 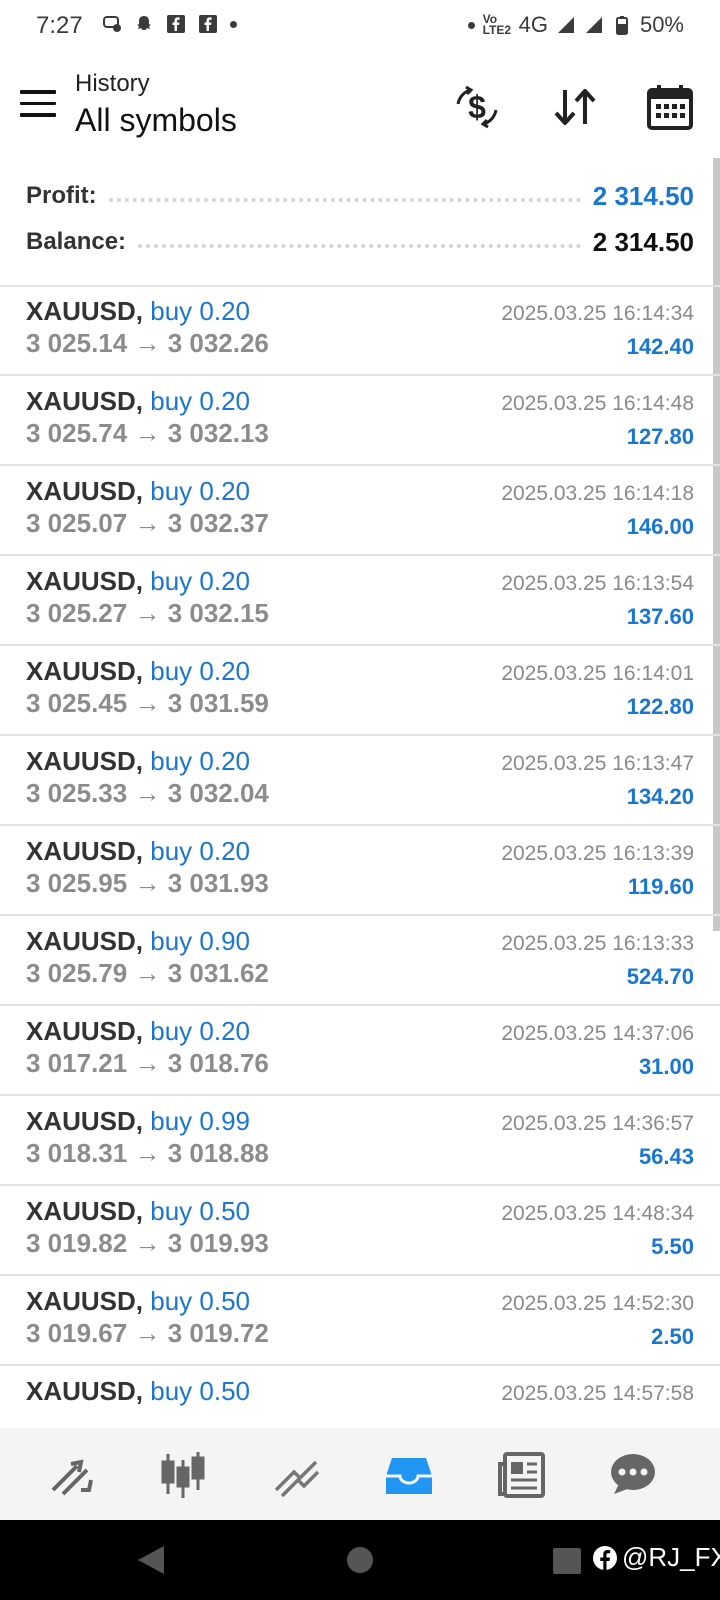 What do you see at coordinates (138, 1391) in the screenshot?
I see `deal-symbol: XAUUSD, buy 0.50` at bounding box center [138, 1391].